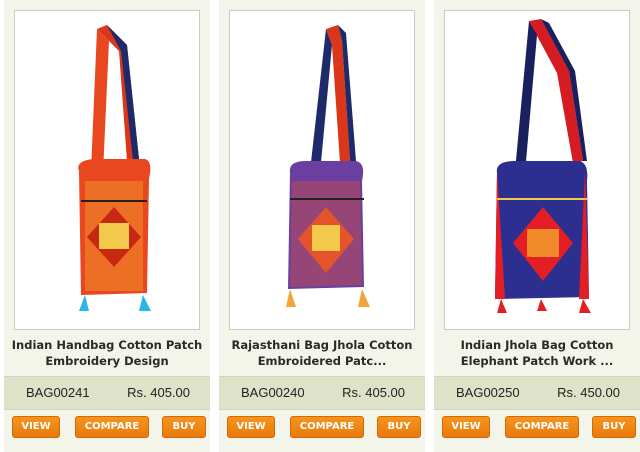 The width and height of the screenshot is (640, 452). I want to click on product-sku: BAG00240, so click(273, 392).